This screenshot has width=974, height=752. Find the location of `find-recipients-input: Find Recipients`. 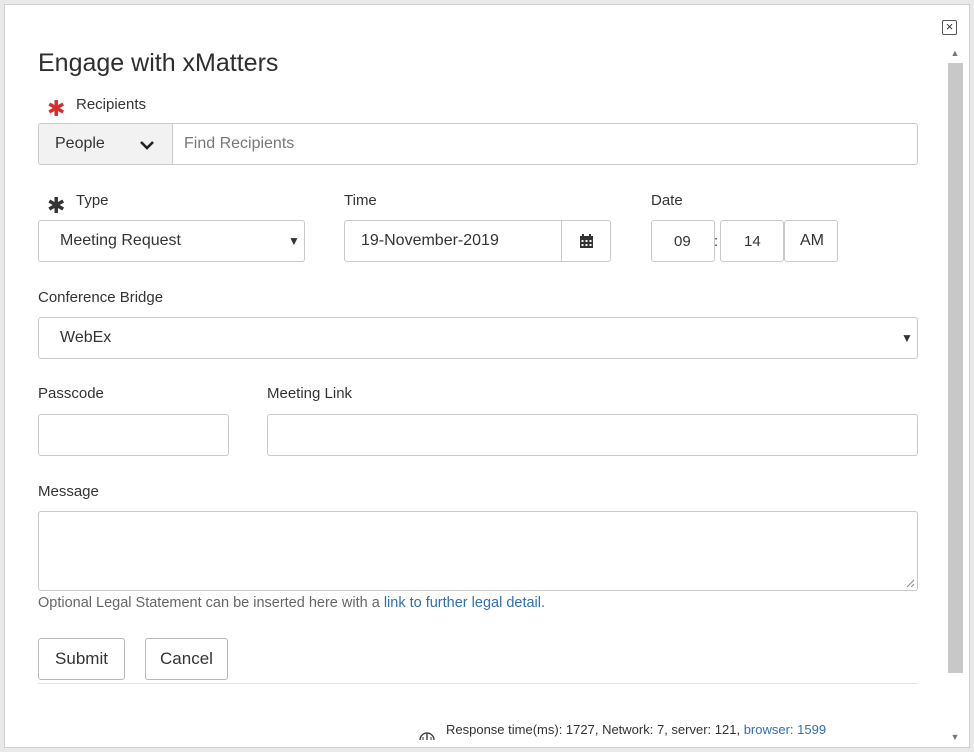

find-recipients-input: Find Recipients is located at coordinates (239, 144).